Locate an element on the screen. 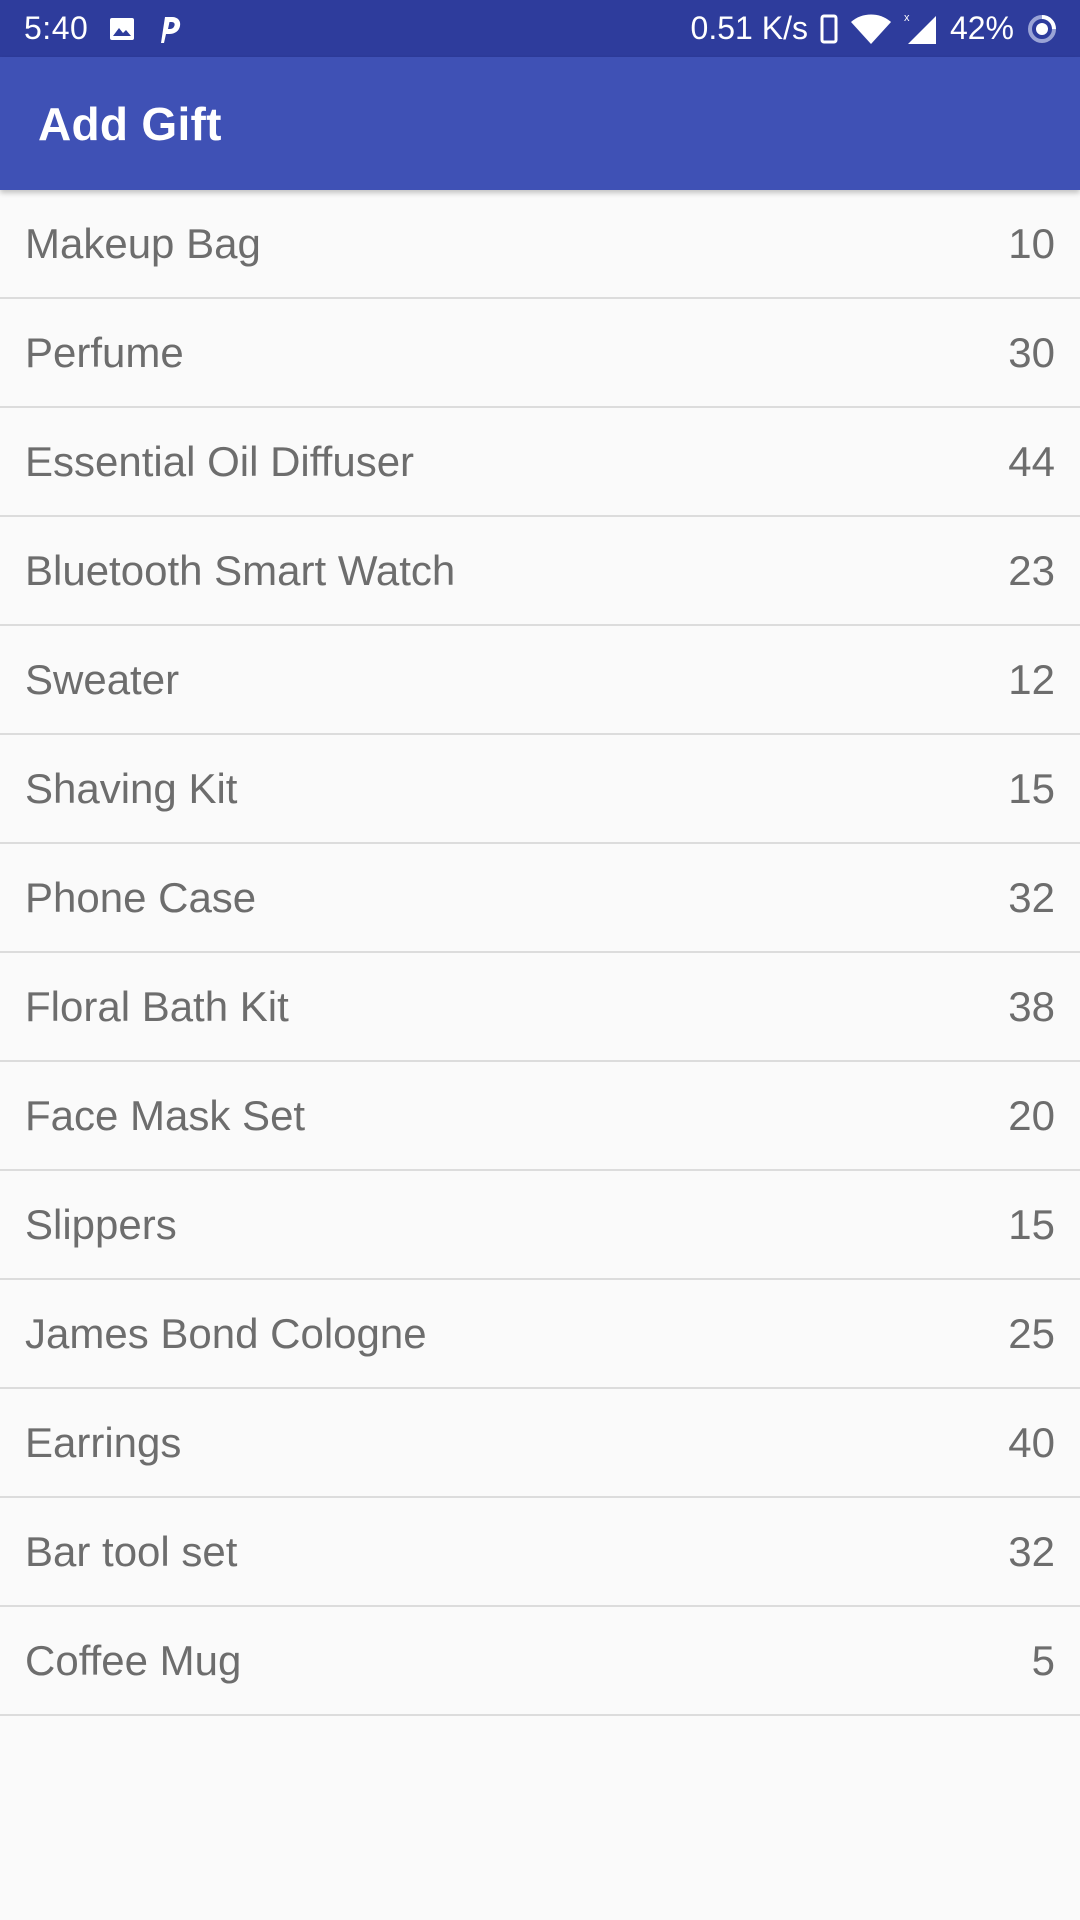 This screenshot has width=1080, height=1920. gift-count: 38 is located at coordinates (1031, 1006).